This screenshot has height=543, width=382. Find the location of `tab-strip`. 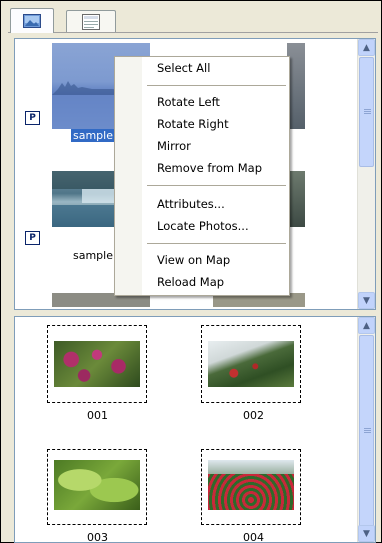

tab-strip is located at coordinates (193, 20).